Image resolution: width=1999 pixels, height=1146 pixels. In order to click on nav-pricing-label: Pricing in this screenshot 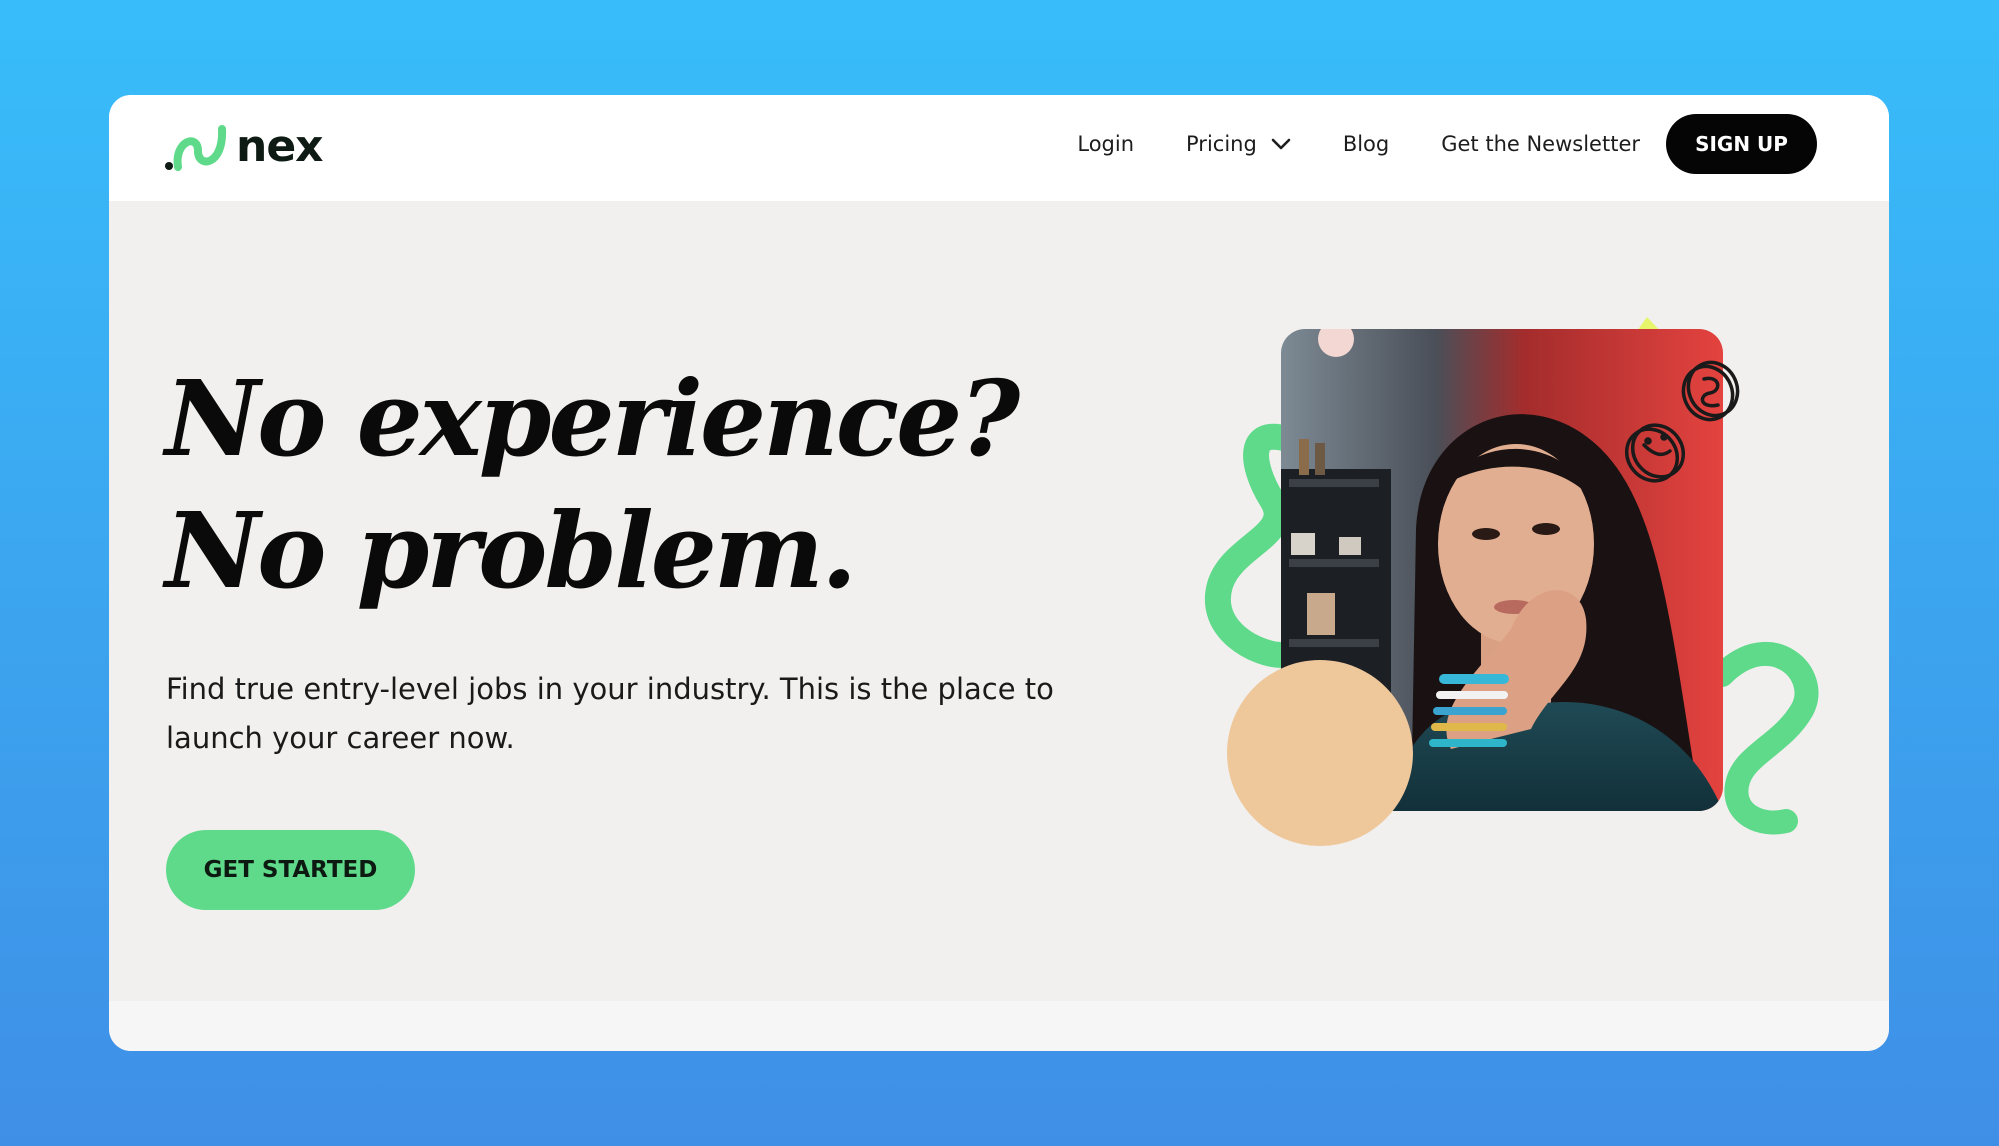, I will do `click(1221, 144)`.